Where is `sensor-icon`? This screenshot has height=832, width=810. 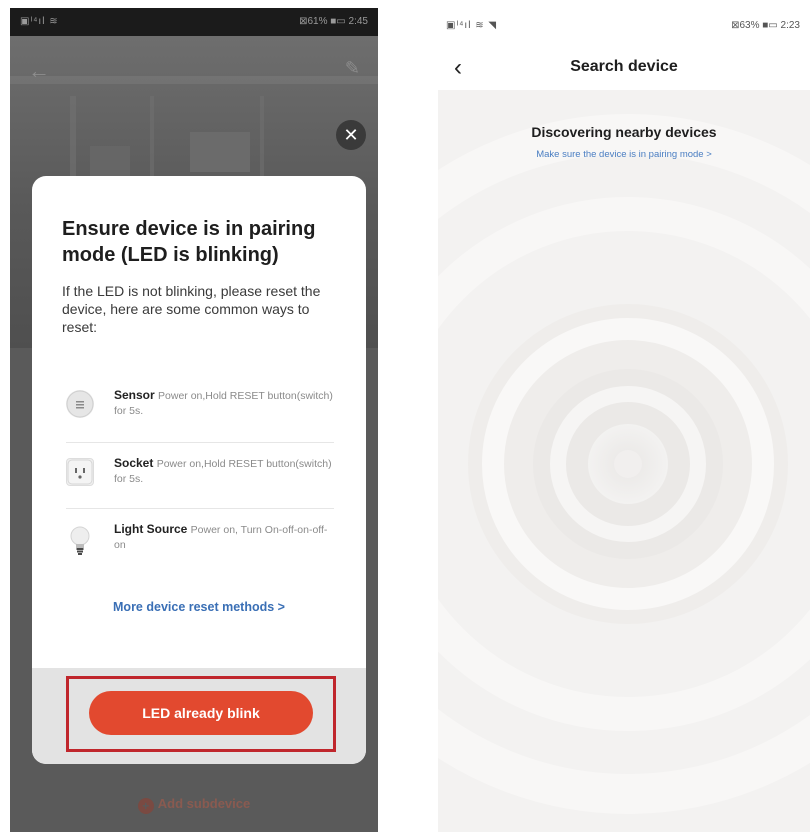 sensor-icon is located at coordinates (80, 404).